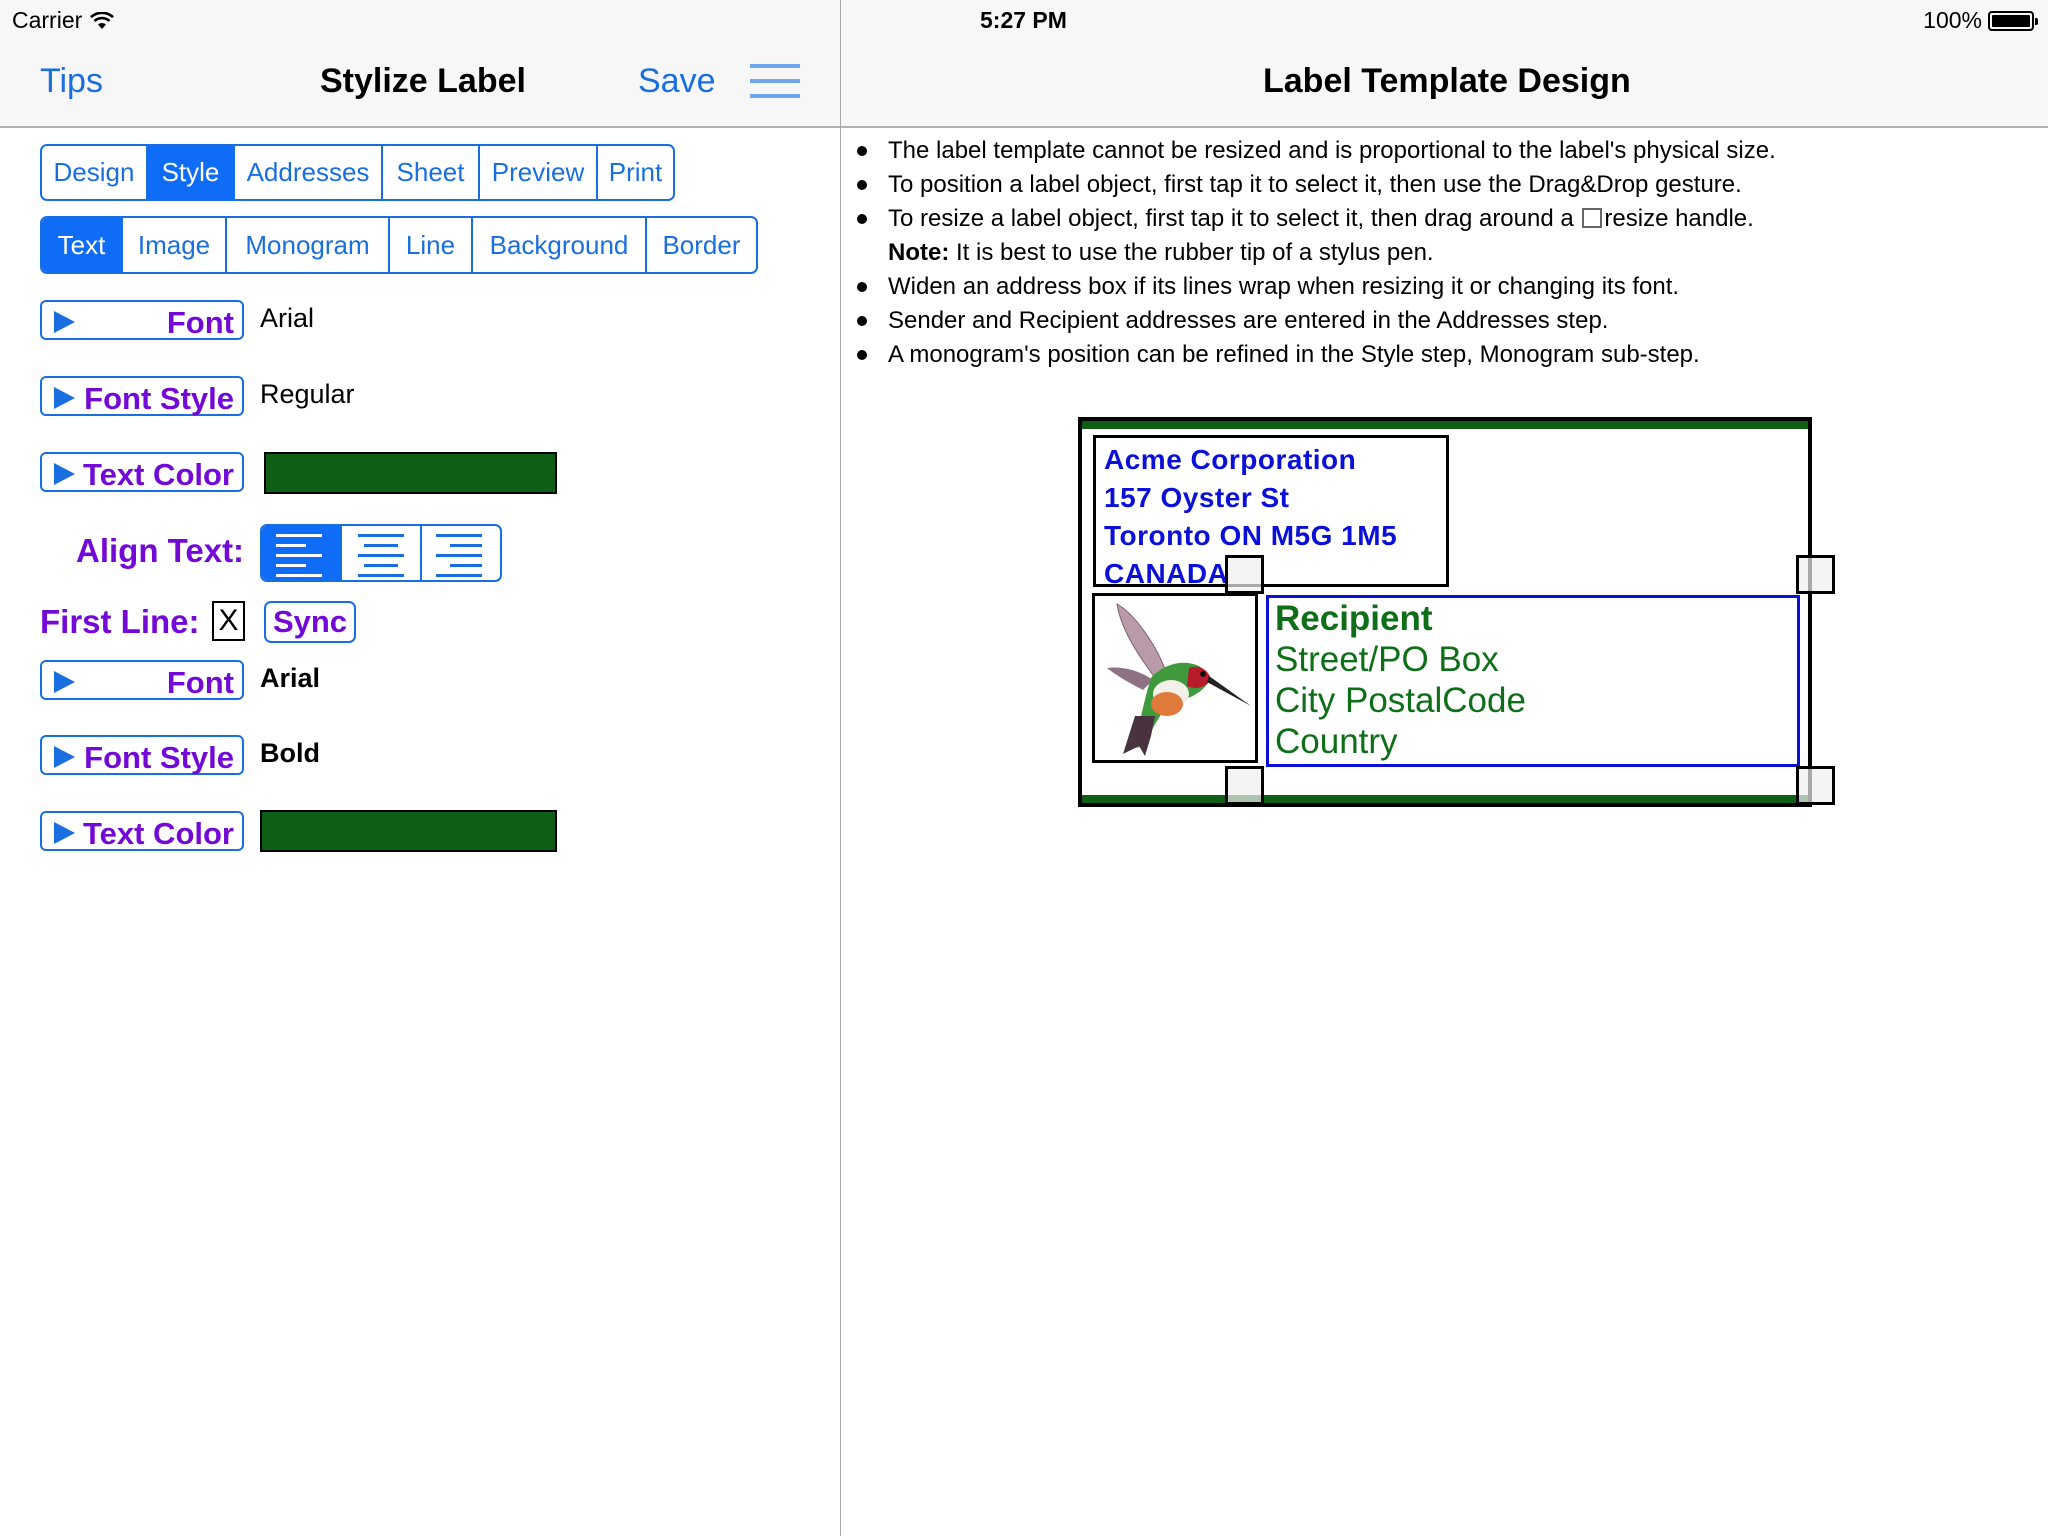 The height and width of the screenshot is (1536, 2048). I want to click on tab-sheet: Sheet, so click(429, 172).